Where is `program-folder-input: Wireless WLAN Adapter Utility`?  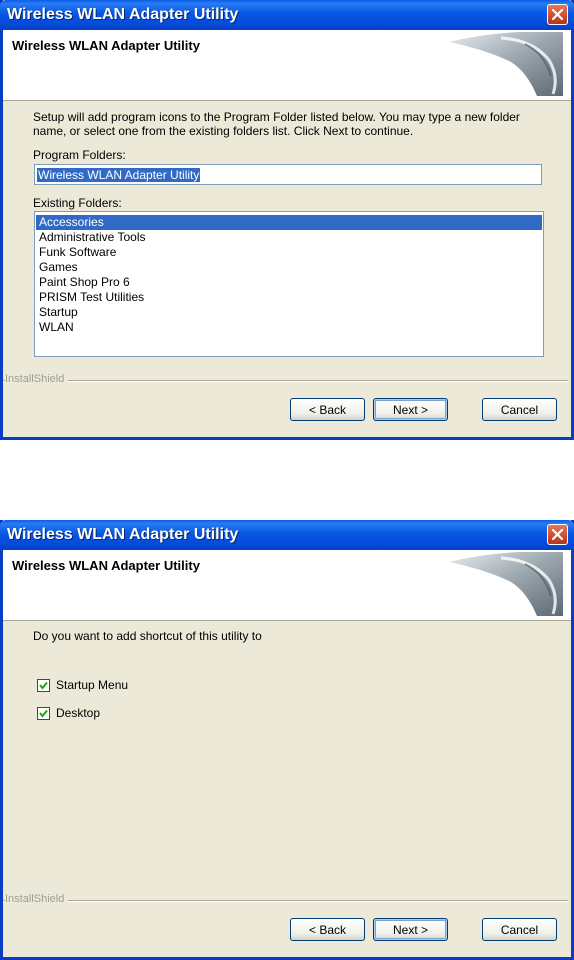
program-folder-input: Wireless WLAN Adapter Utility is located at coordinates (288, 174).